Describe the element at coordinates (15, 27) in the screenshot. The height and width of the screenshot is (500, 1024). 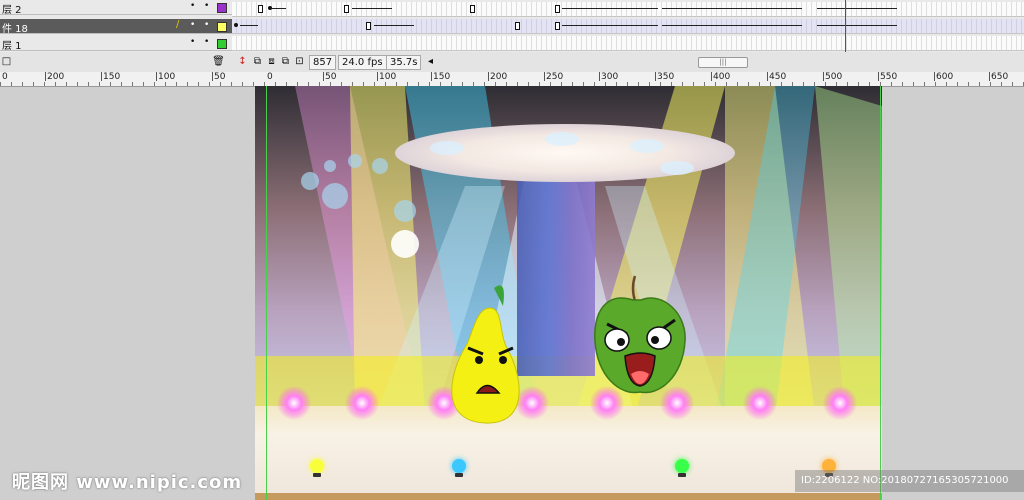
I see `layer-name: 件 18` at that location.